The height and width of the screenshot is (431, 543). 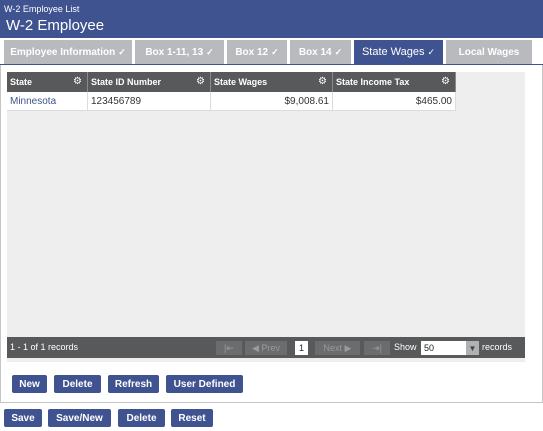 I want to click on tab-state-wages: State Wages ✓, so click(x=398, y=52).